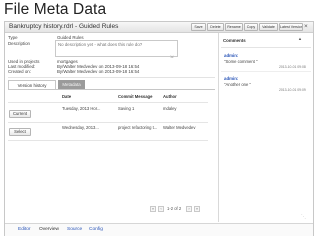 The image size is (320, 240). What do you see at coordinates (306, 27) in the screenshot?
I see `close-icon: ×` at bounding box center [306, 27].